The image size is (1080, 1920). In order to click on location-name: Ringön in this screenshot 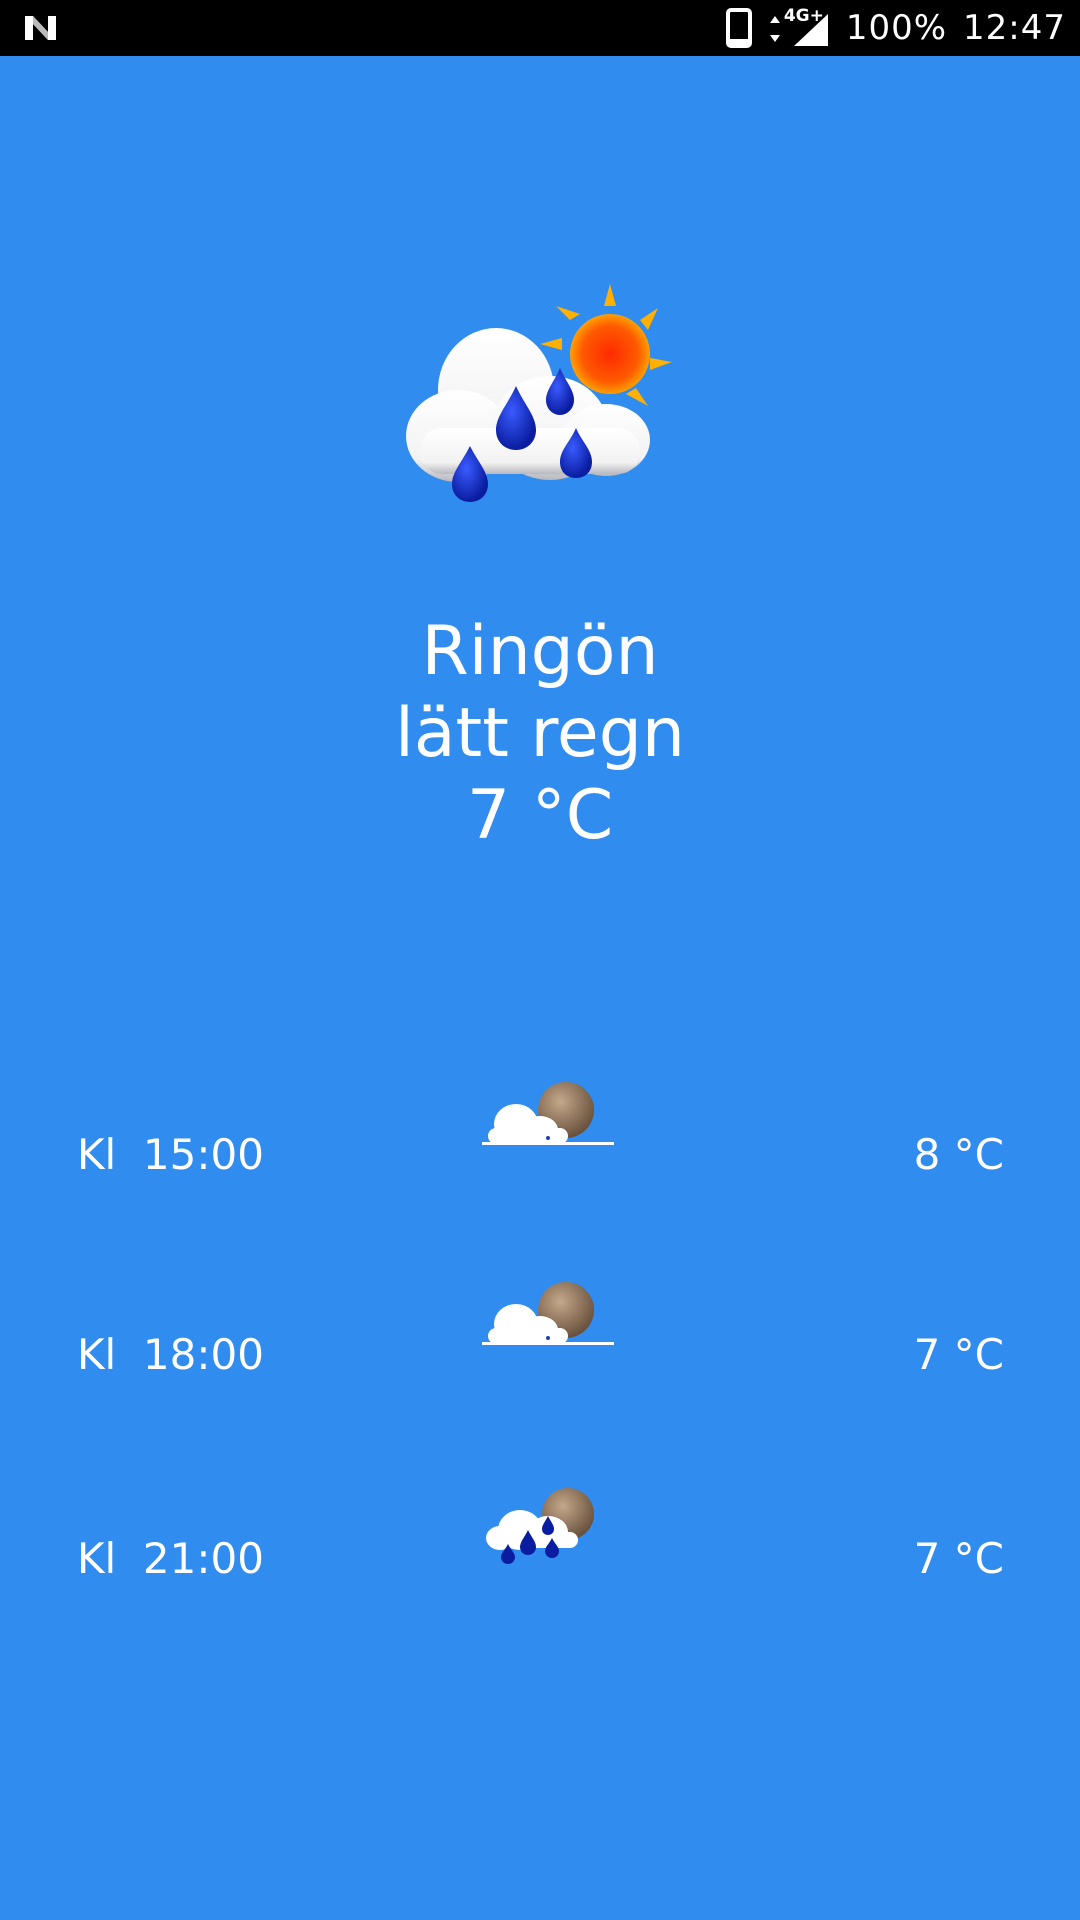, I will do `click(540, 651)`.